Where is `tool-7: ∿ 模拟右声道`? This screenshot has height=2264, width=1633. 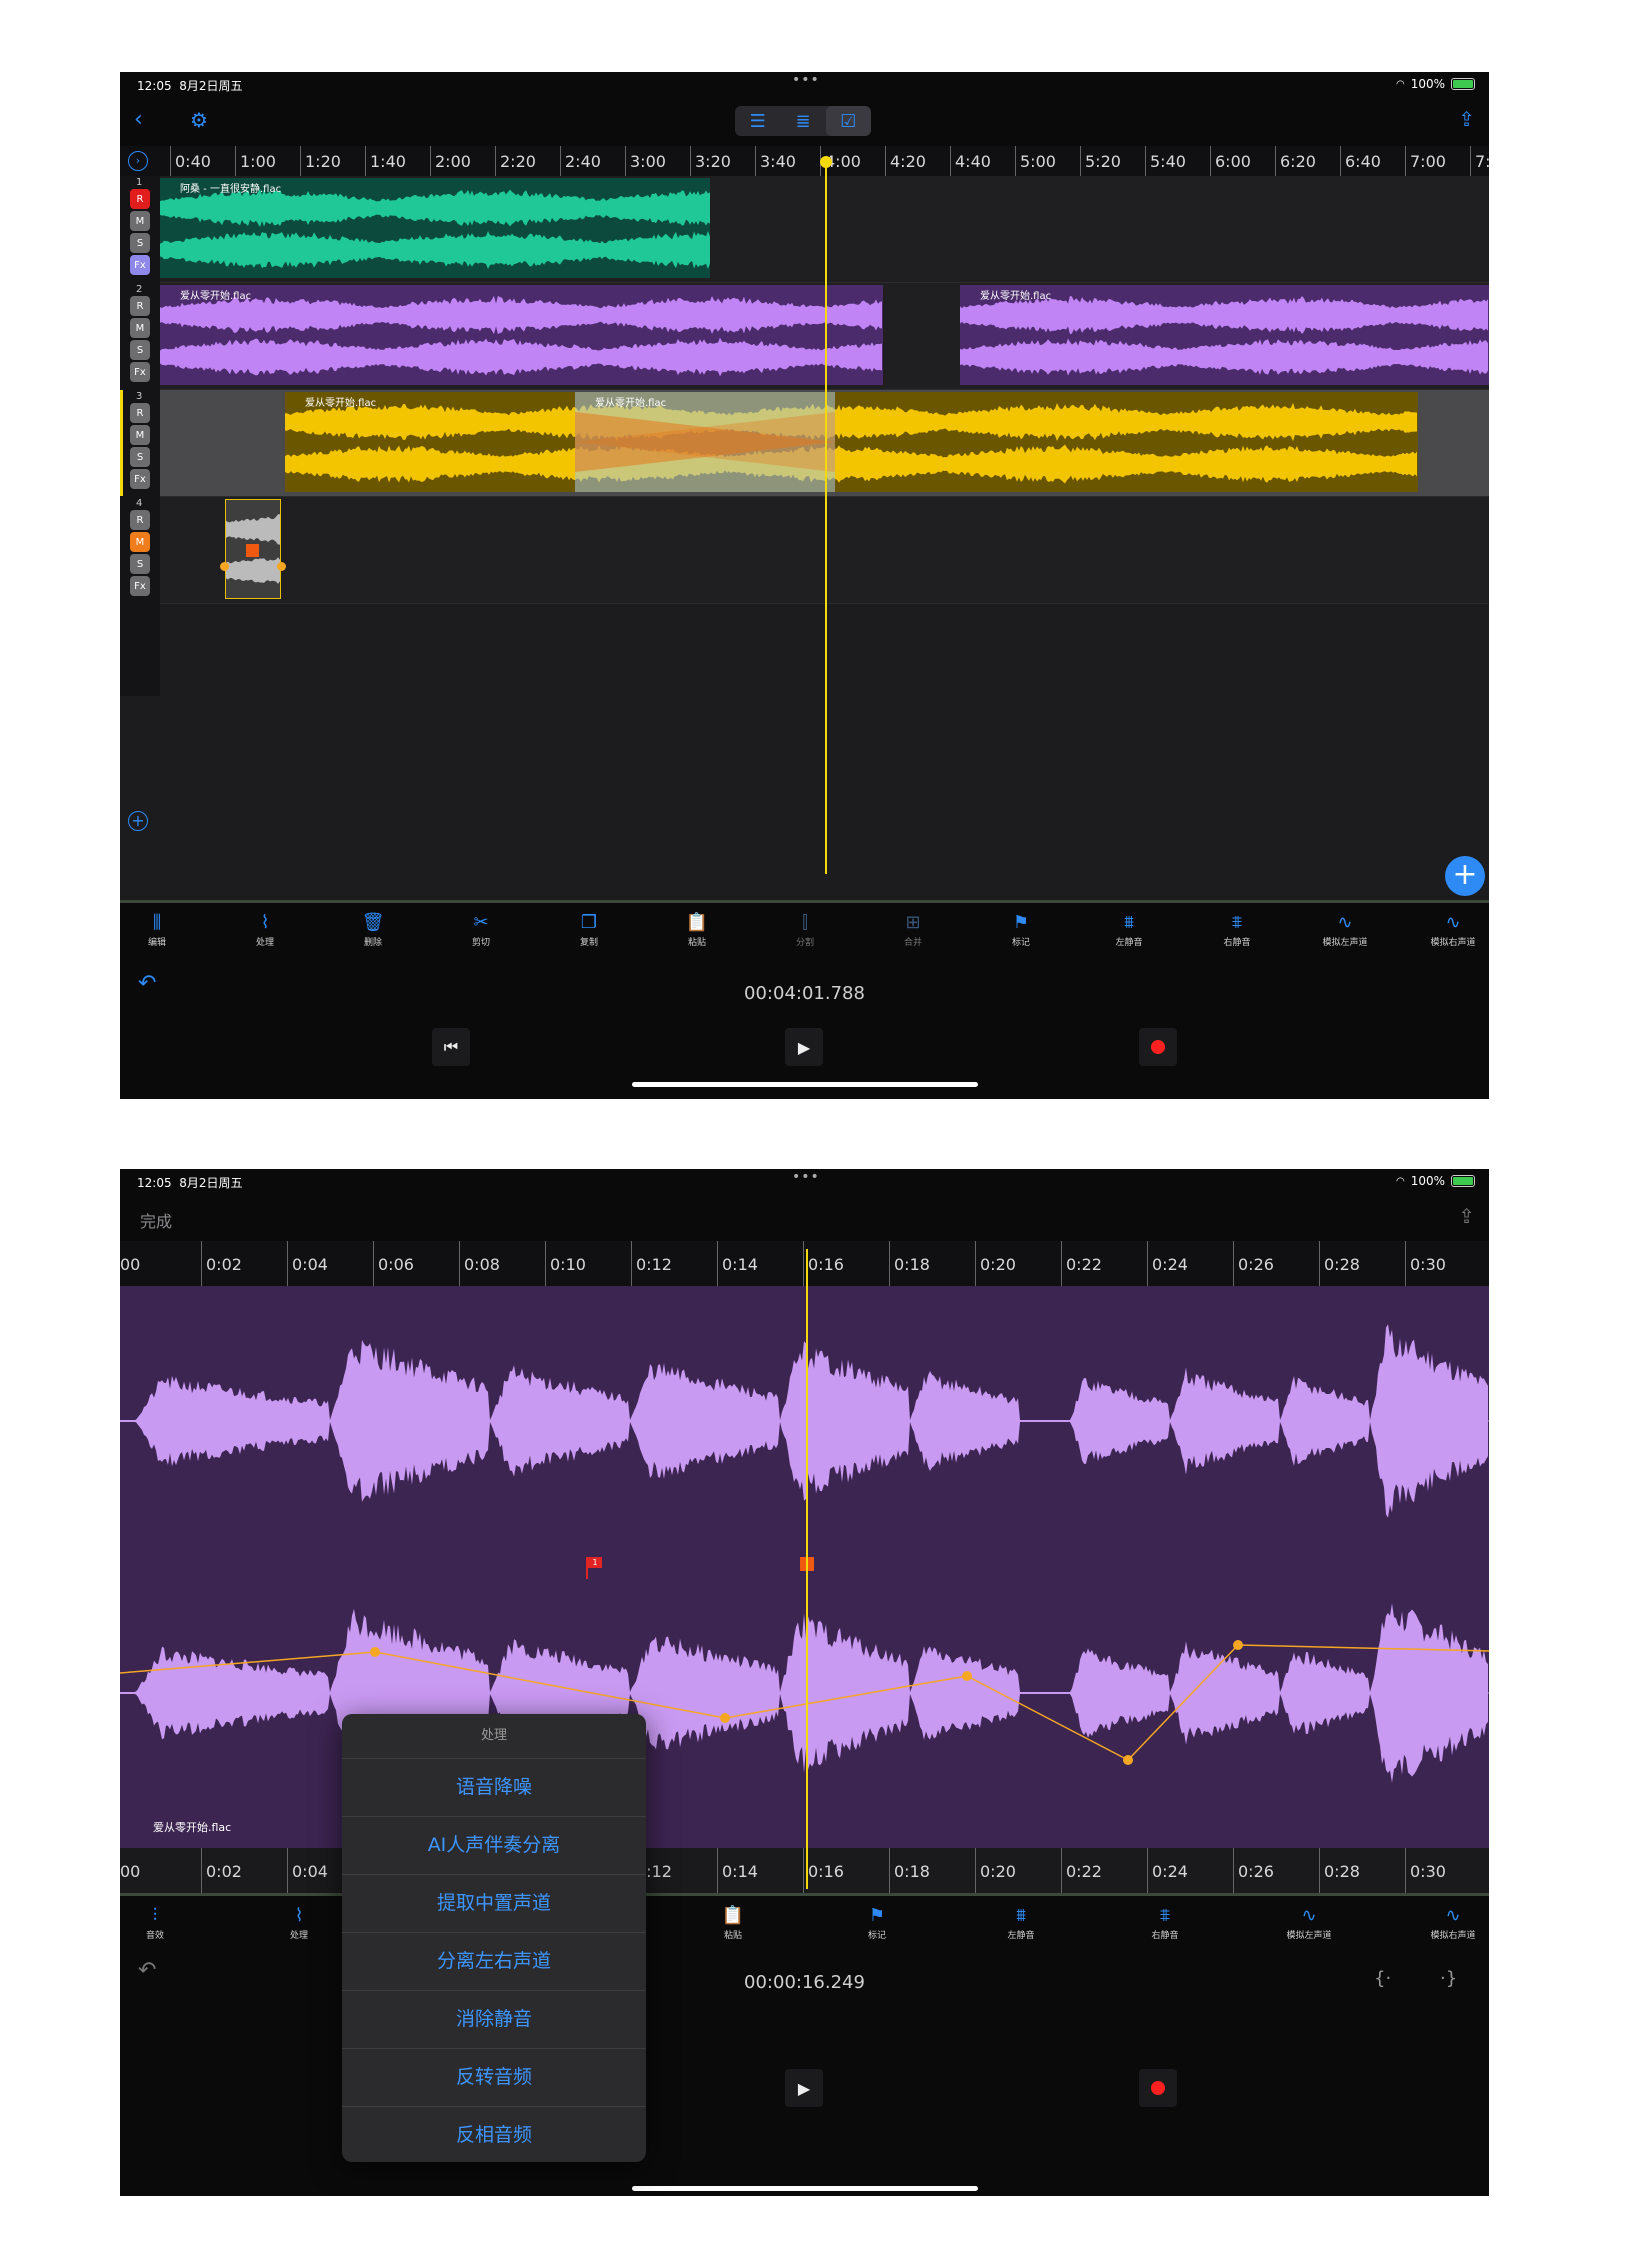 tool-7: ∿ 模拟右声道 is located at coordinates (1453, 1922).